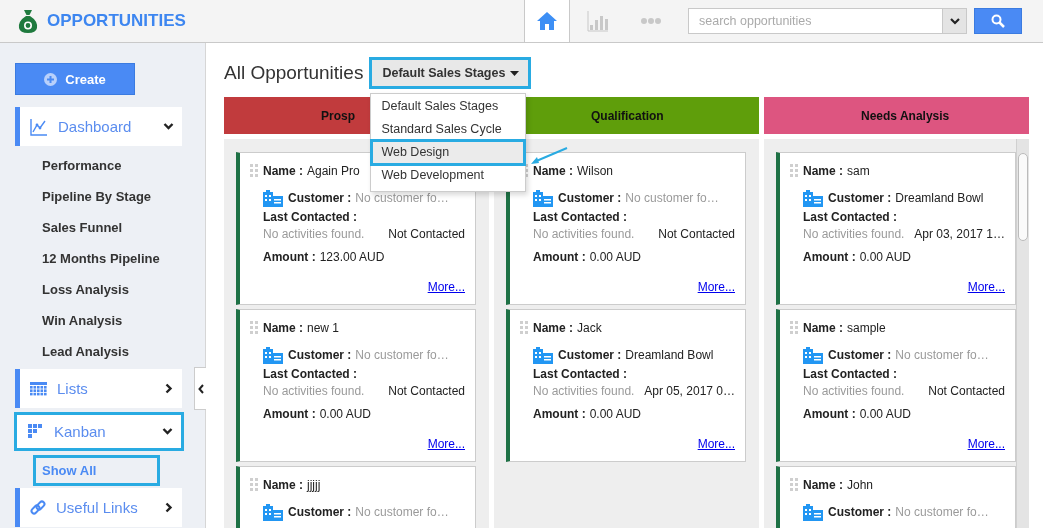 The image size is (1043, 528). I want to click on opportunity-name: Wilson, so click(595, 170).